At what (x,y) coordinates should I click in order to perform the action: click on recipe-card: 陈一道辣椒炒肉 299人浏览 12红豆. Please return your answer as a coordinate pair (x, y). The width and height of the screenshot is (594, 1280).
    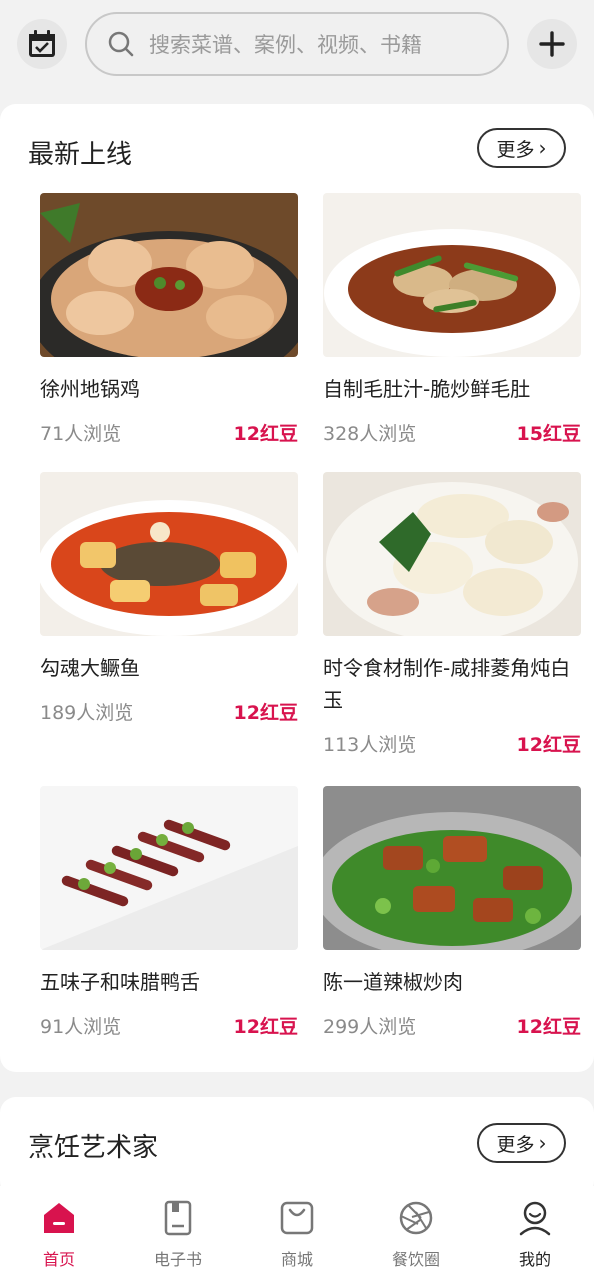
    Looking at the image, I should click on (452, 912).